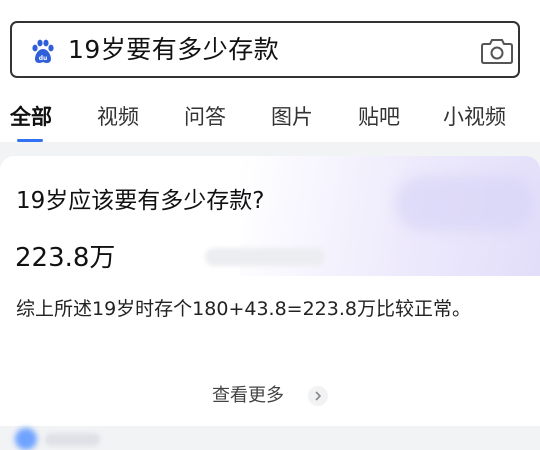 The height and width of the screenshot is (450, 540). What do you see at coordinates (72, 439) in the screenshot?
I see `source-name-placeholder` at bounding box center [72, 439].